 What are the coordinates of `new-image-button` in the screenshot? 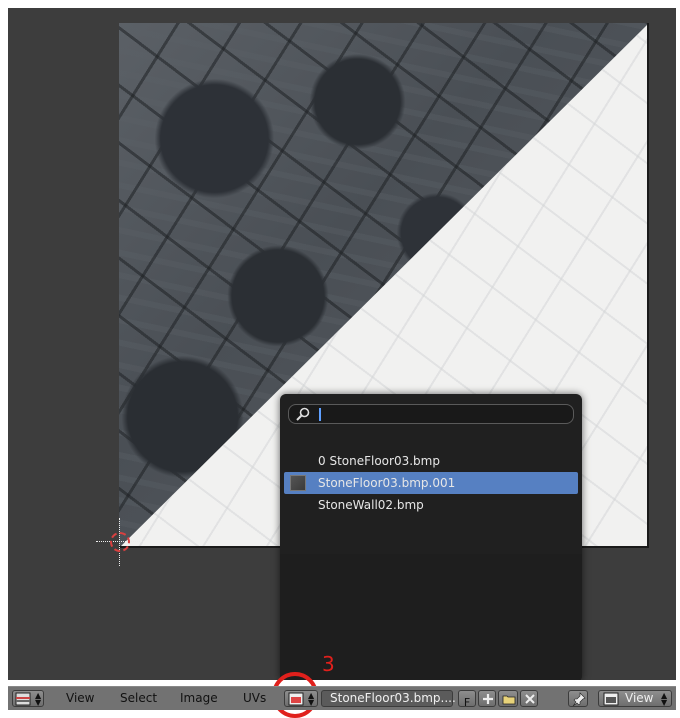 It's located at (487, 698).